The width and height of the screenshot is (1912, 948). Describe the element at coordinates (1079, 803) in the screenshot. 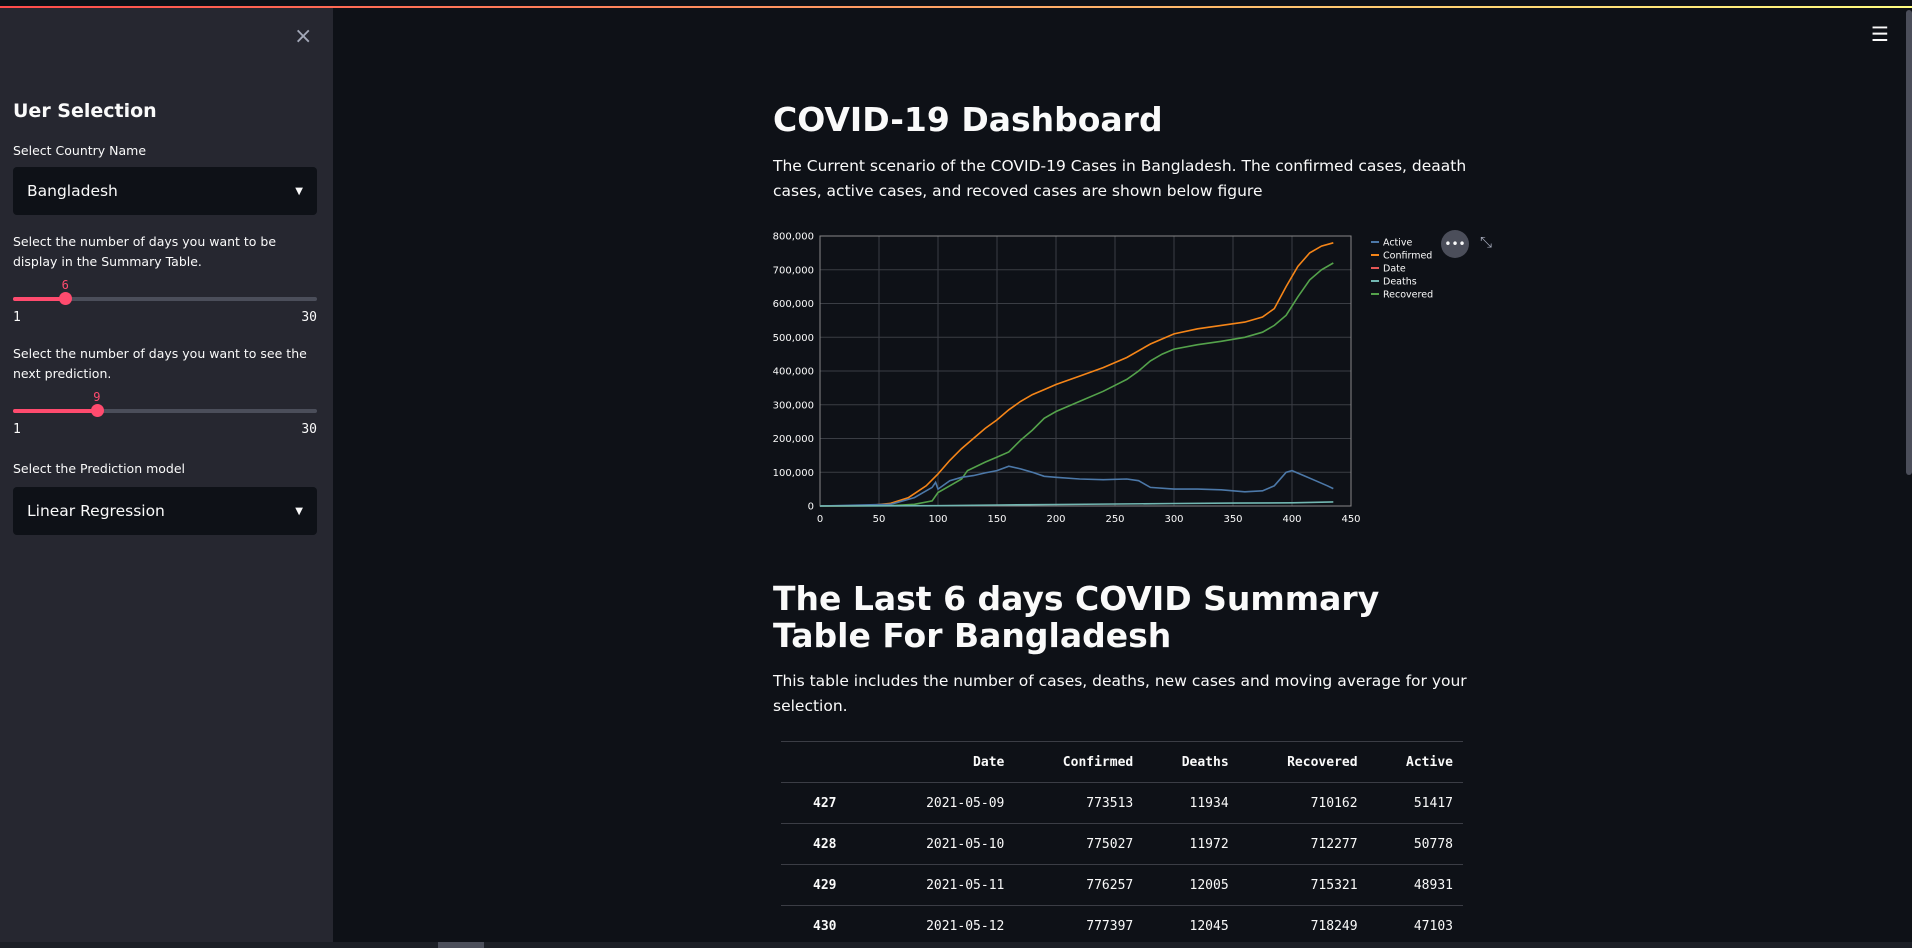

I see `table-cell: 773513` at that location.